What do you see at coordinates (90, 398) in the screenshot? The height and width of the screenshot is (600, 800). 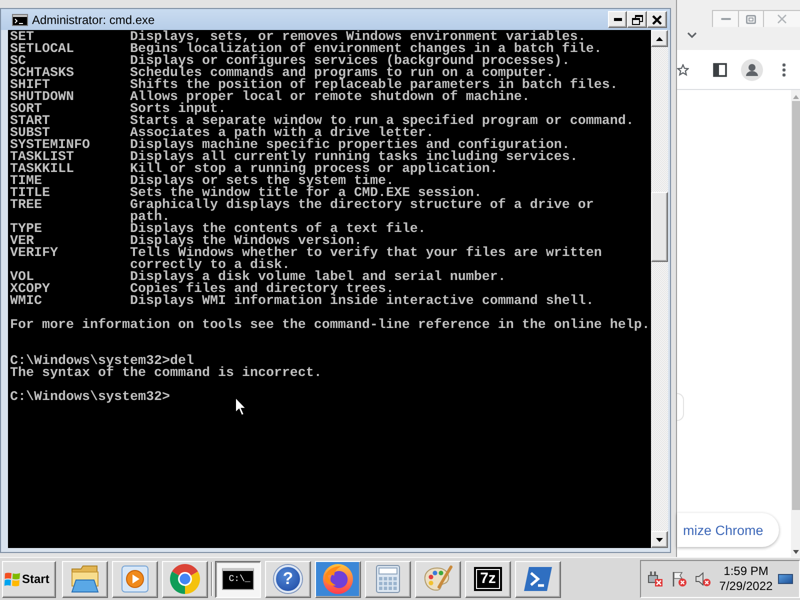 I see `command-prompt-line: C:\Windows\system32>` at bounding box center [90, 398].